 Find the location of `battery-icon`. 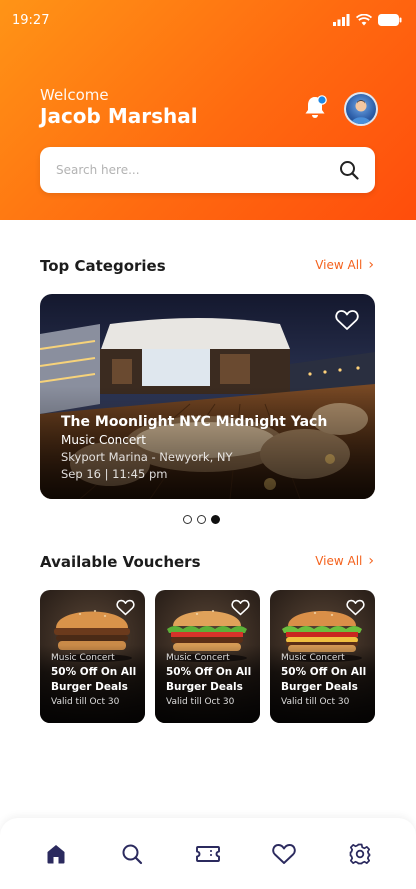

battery-icon is located at coordinates (390, 20).